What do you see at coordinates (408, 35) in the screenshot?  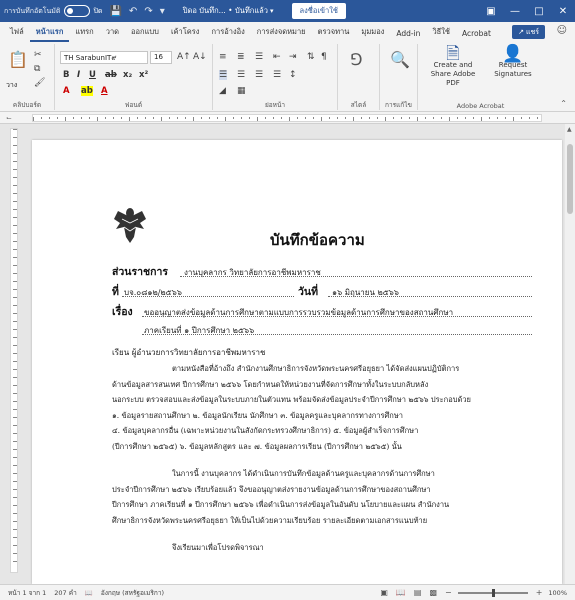 I see `tab-addin: Add-in` at bounding box center [408, 35].